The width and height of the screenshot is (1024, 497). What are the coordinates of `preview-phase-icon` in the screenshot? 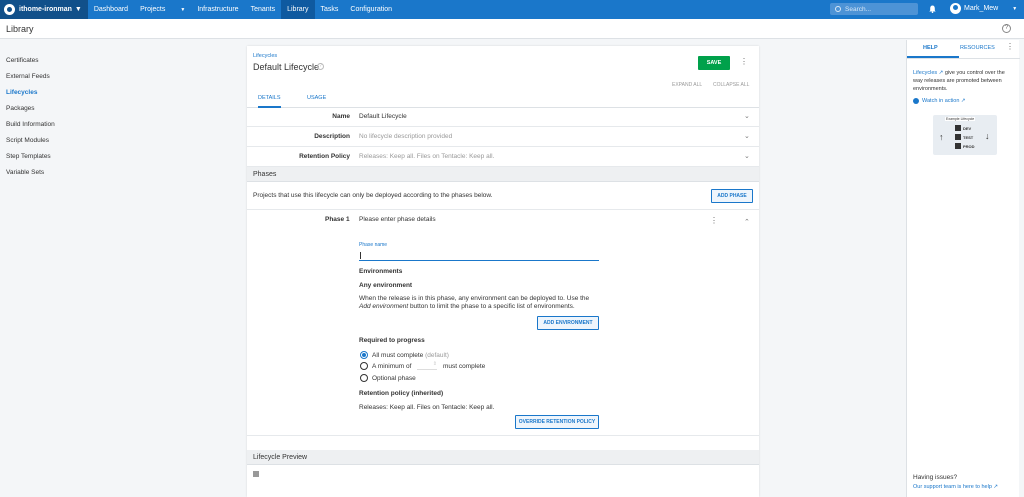 It's located at (256, 474).